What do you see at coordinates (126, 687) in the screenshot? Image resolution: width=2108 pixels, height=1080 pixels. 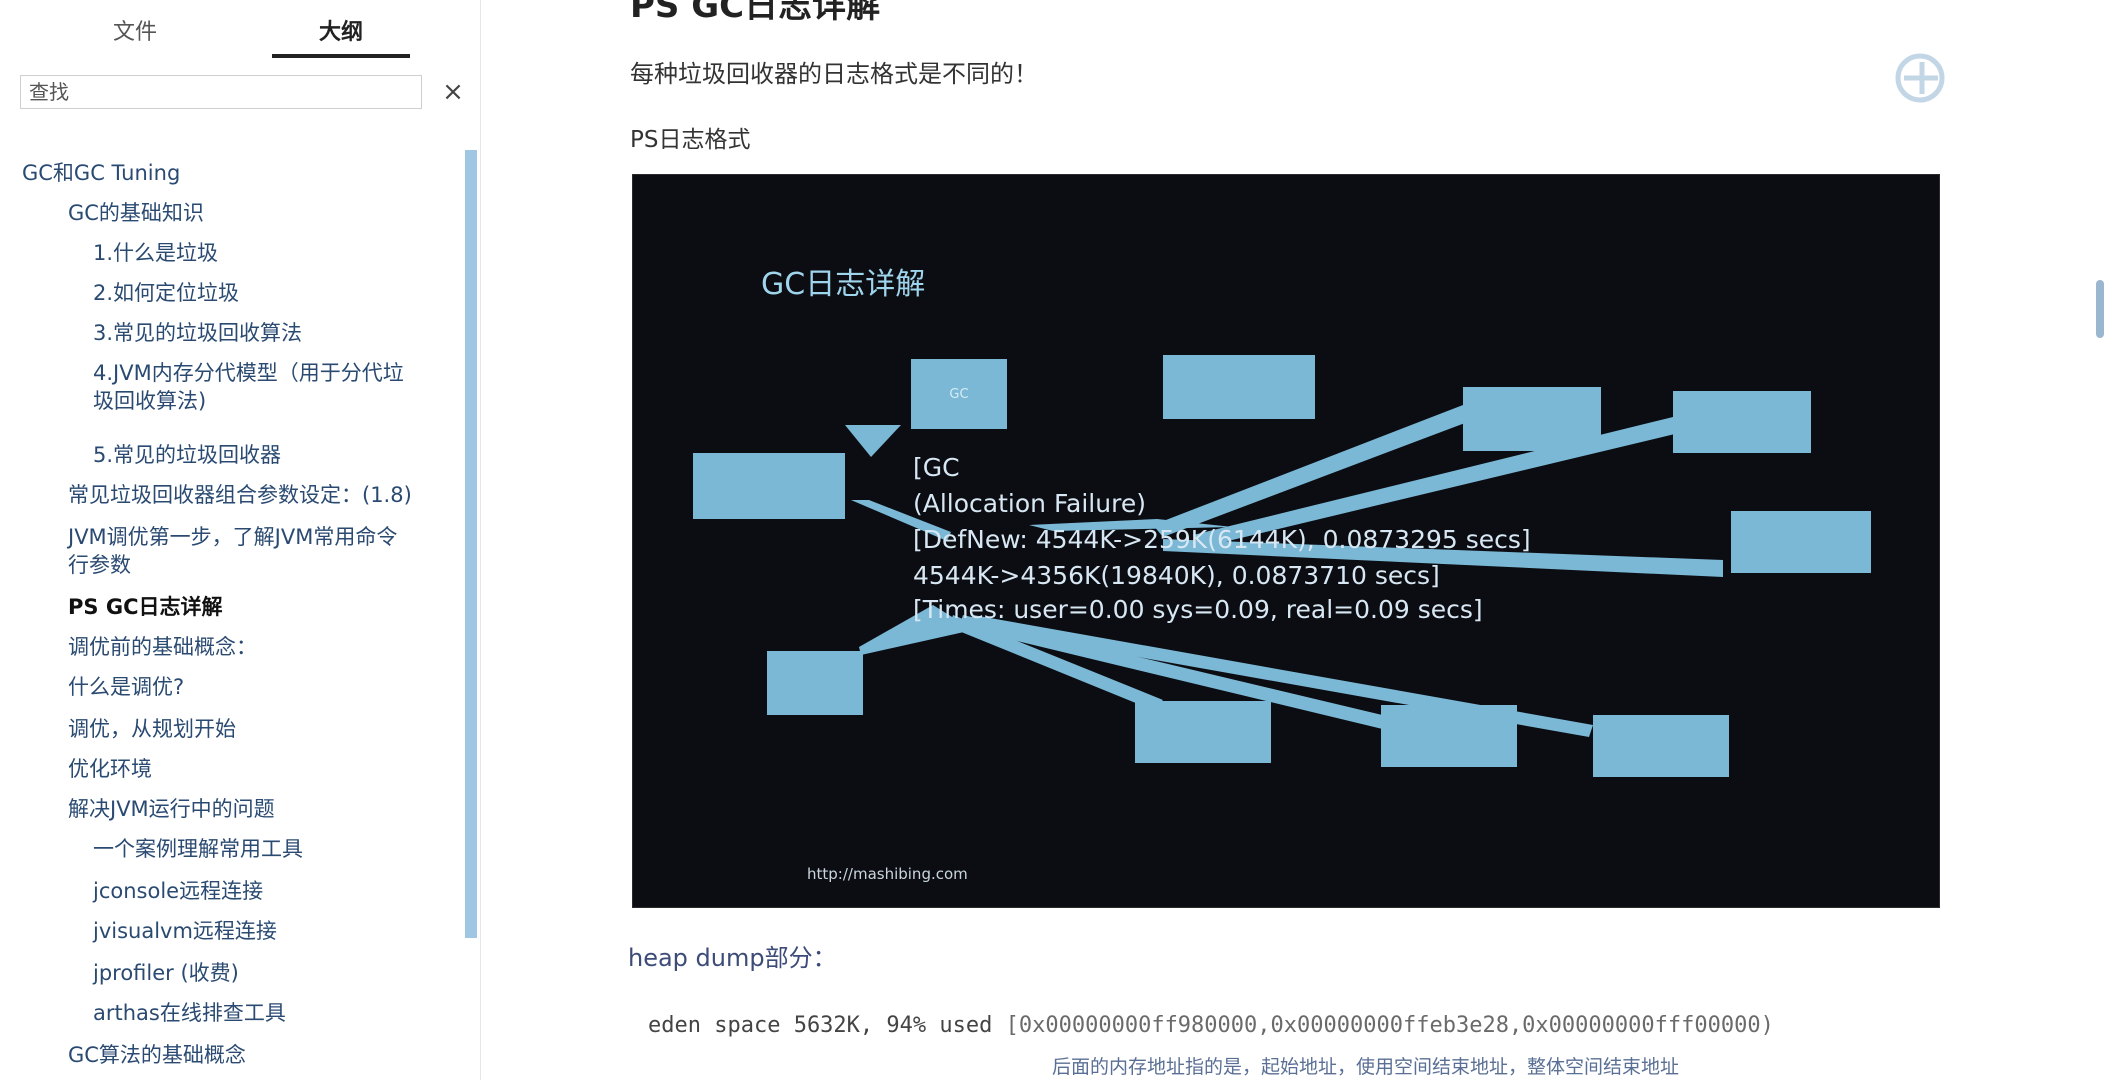 I see `outline-item-what-is-tuning: 什么是调优?` at bounding box center [126, 687].